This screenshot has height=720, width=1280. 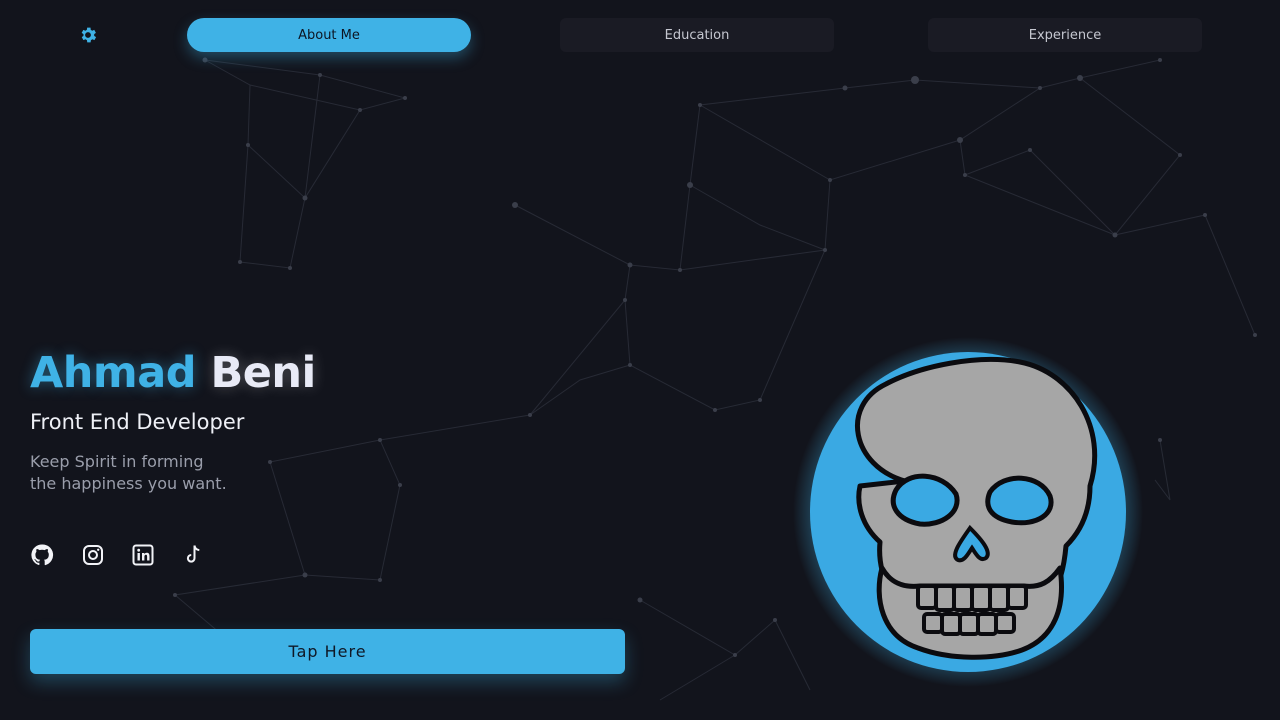 I want to click on hero-name: Ahmad Beni, so click(x=173, y=373).